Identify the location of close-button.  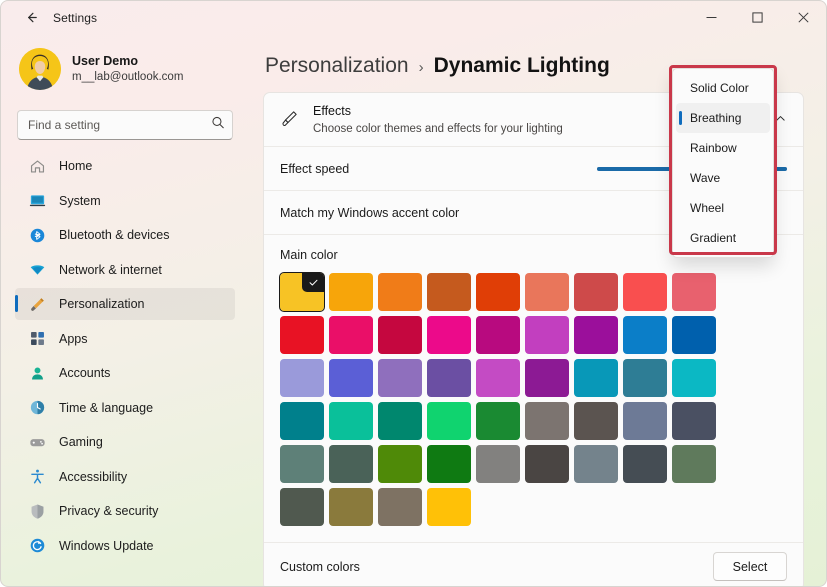
(803, 17).